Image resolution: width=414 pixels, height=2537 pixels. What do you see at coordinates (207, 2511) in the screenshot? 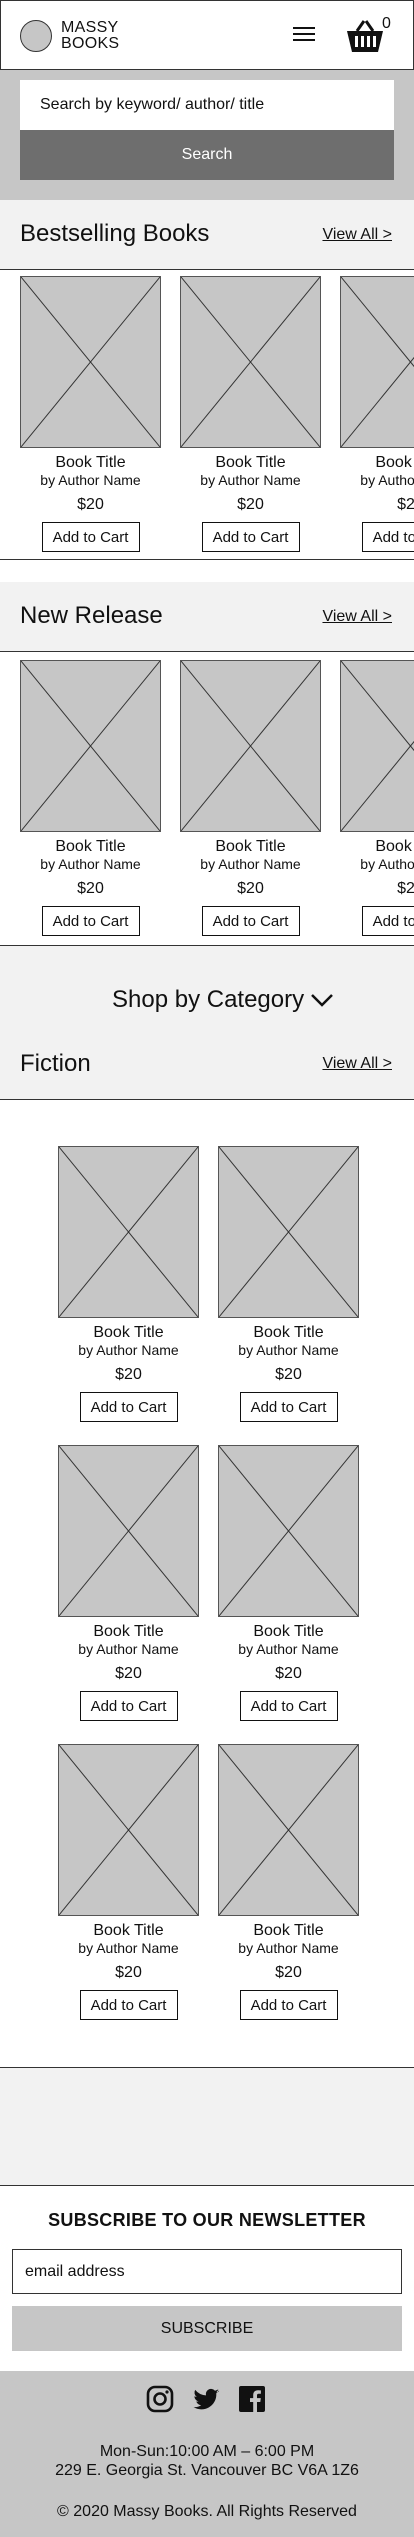
I see `copyright-text: © 2020 Massy Books. All Rights Reserved` at bounding box center [207, 2511].